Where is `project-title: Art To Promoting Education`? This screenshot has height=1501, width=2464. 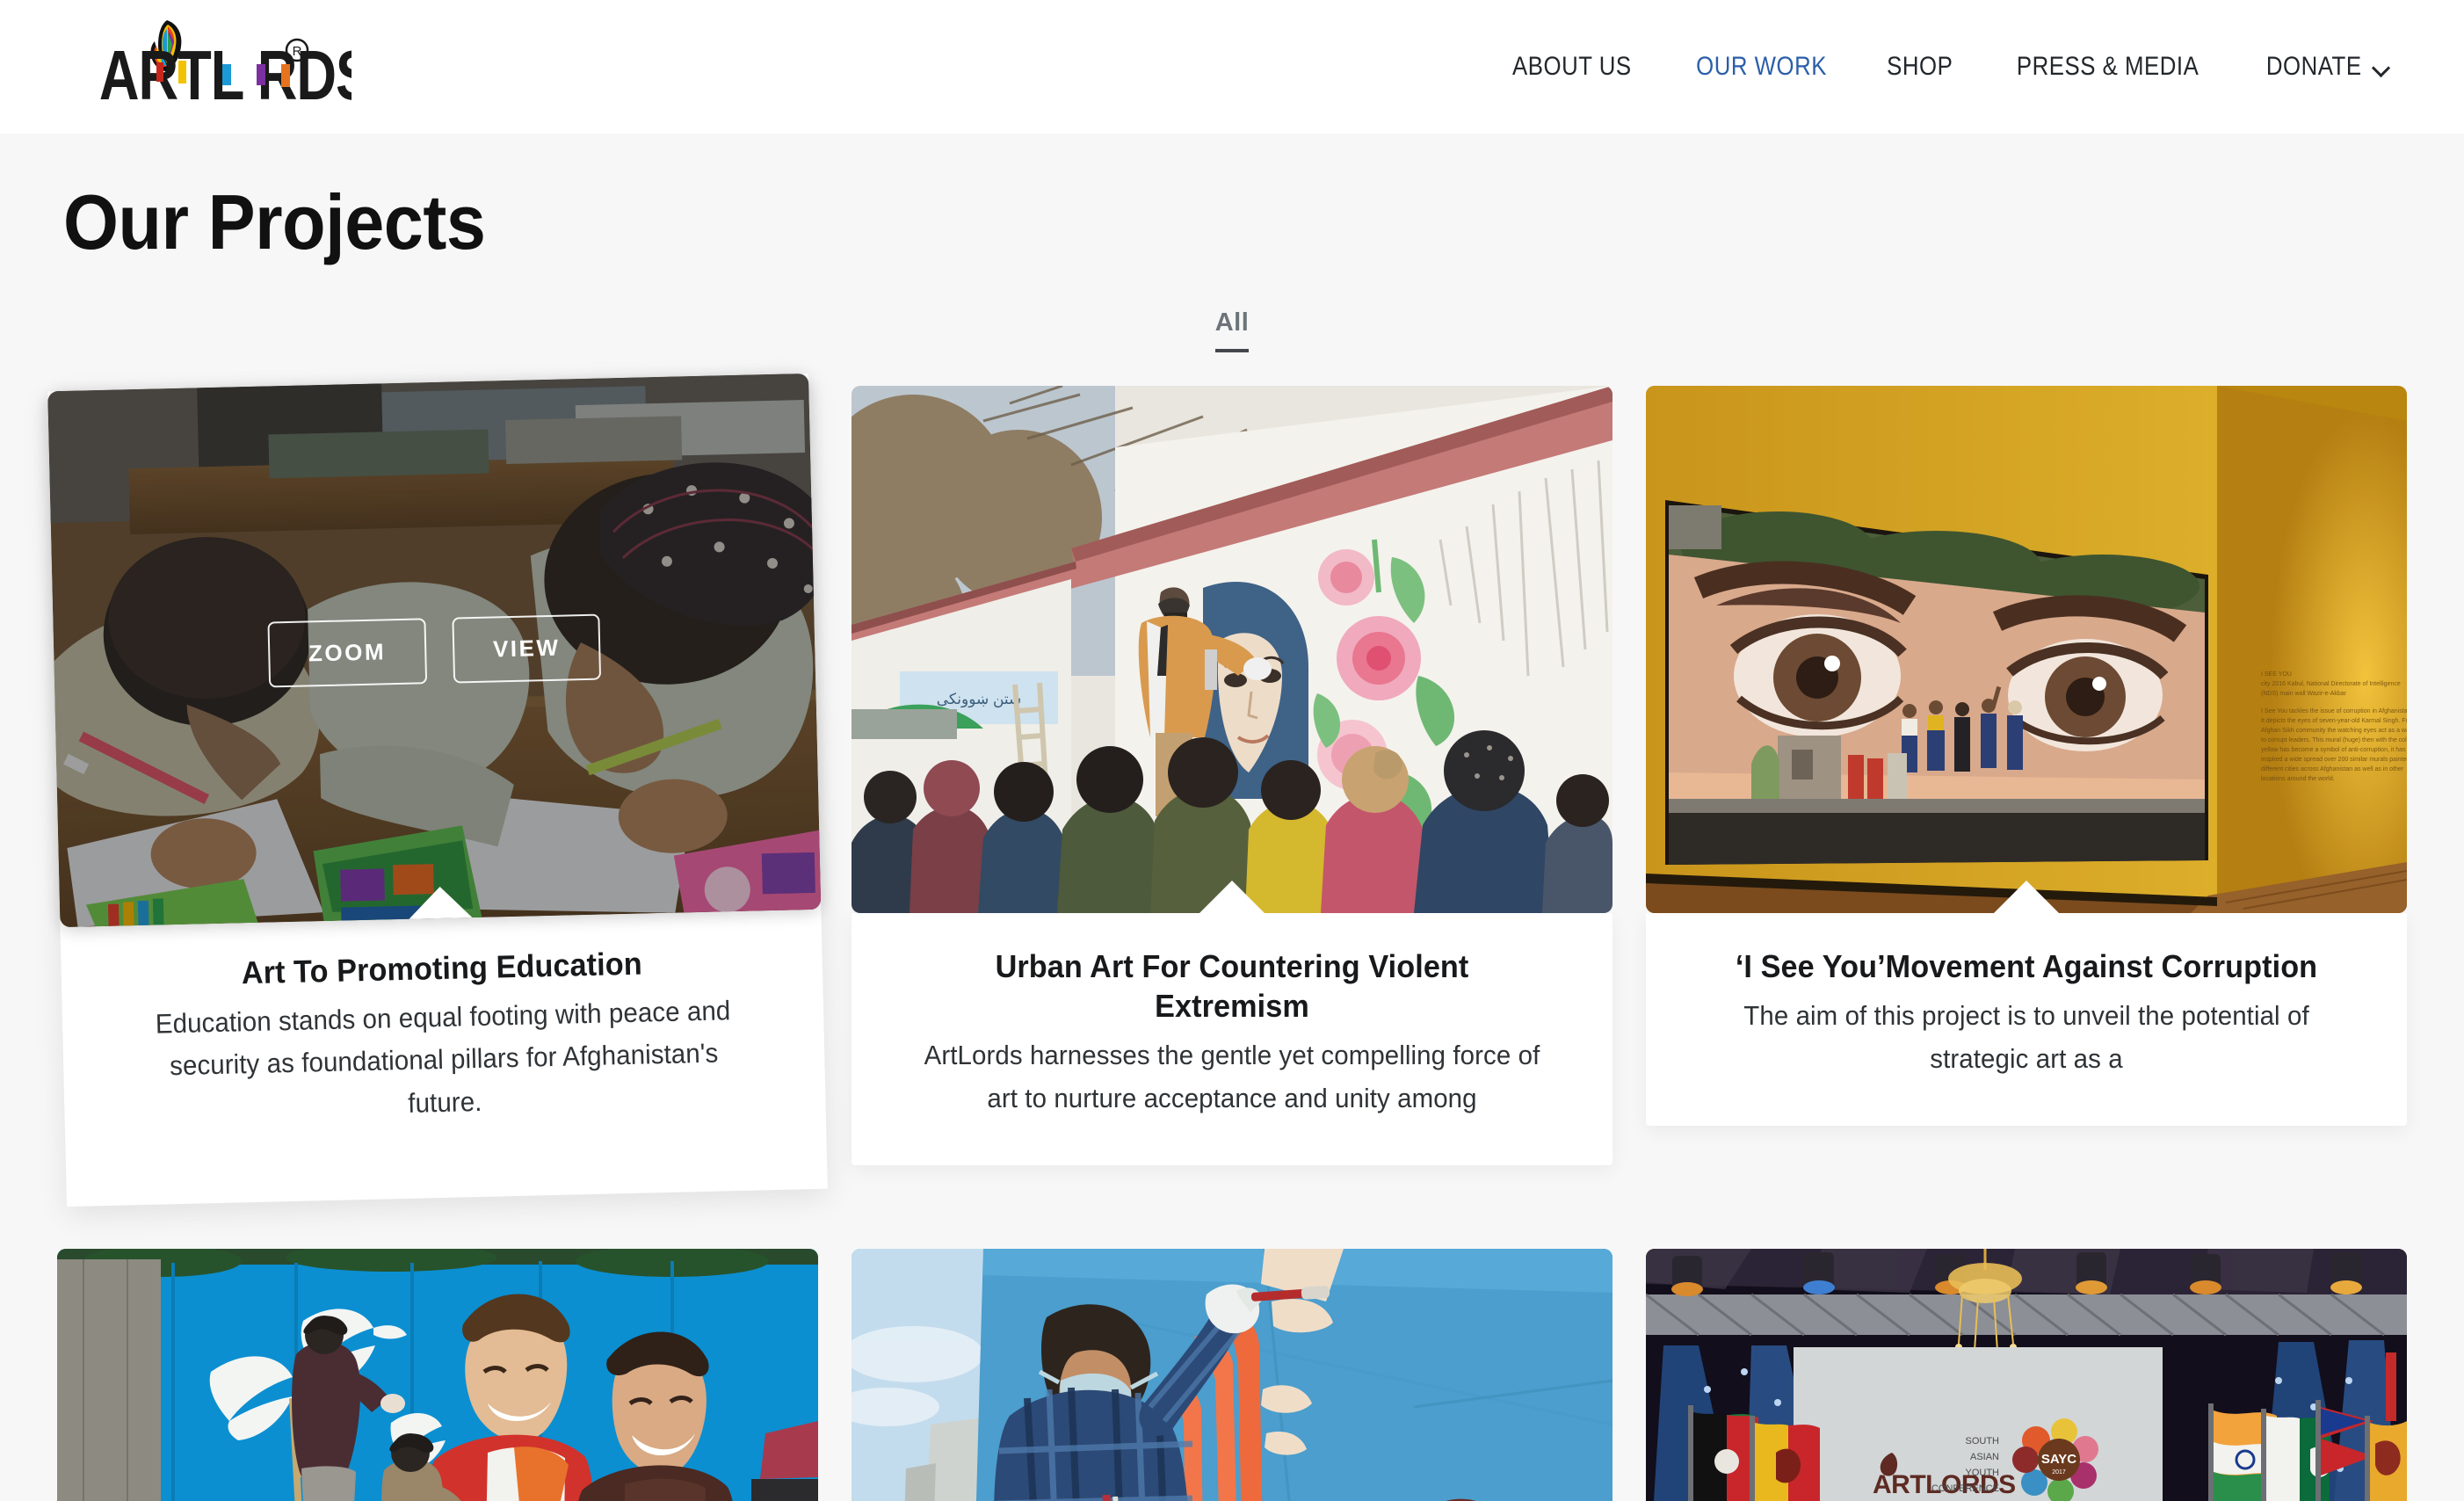
project-title: Art To Promoting Education is located at coordinates (442, 968).